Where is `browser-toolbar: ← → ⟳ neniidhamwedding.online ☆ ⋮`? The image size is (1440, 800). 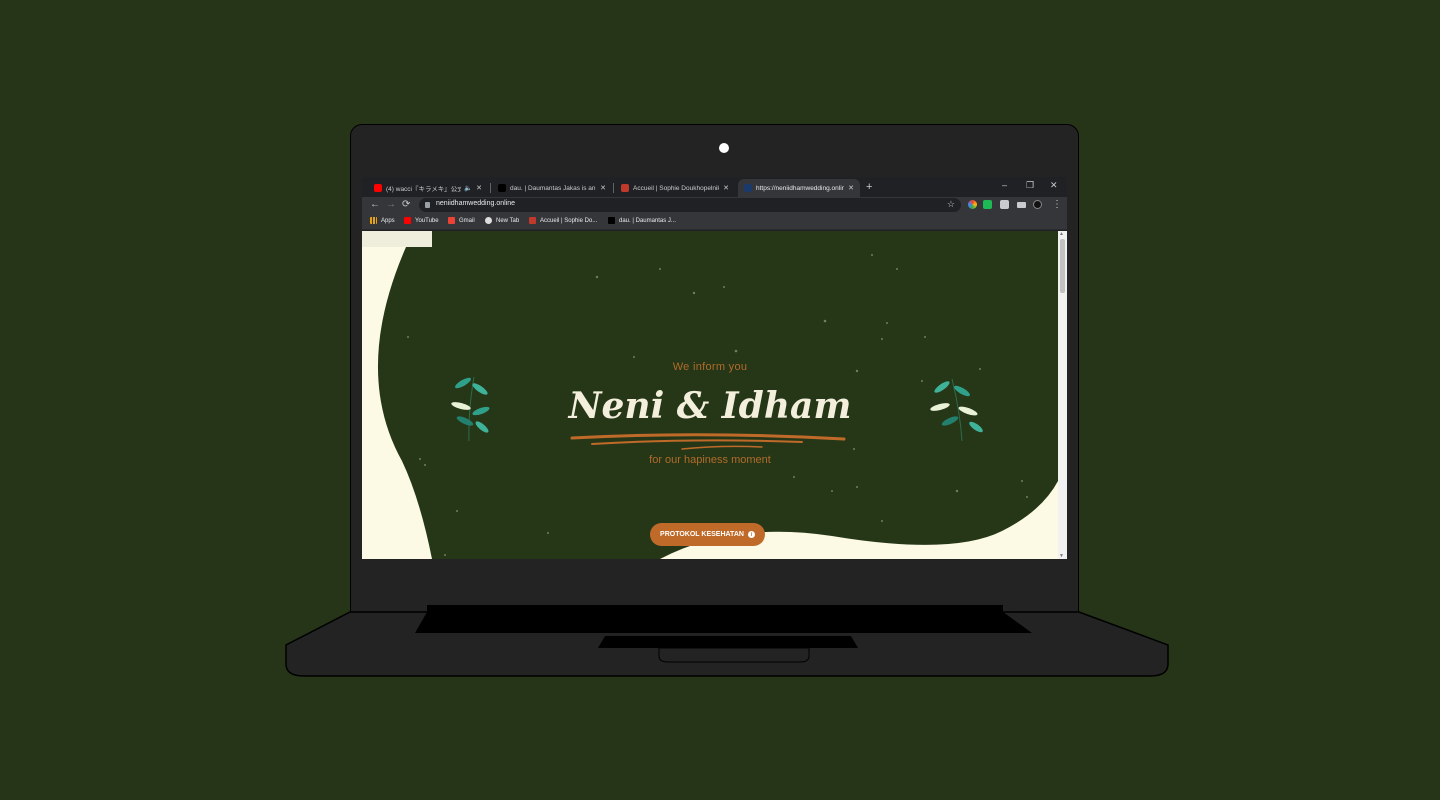
browser-toolbar: ← → ⟳ neniidhamwedding.online ☆ ⋮ is located at coordinates (714, 205).